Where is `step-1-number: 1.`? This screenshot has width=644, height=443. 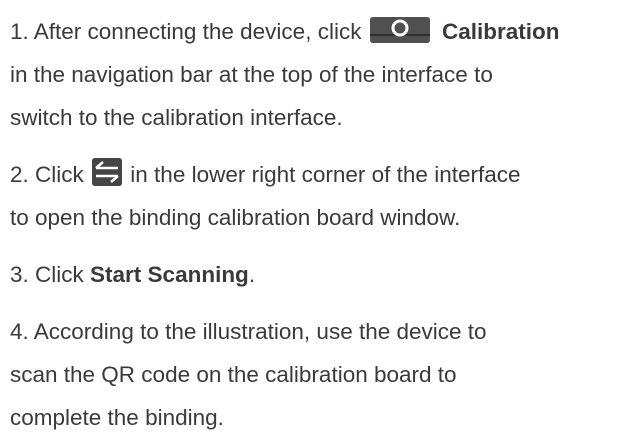
step-1-number: 1. is located at coordinates (19, 31).